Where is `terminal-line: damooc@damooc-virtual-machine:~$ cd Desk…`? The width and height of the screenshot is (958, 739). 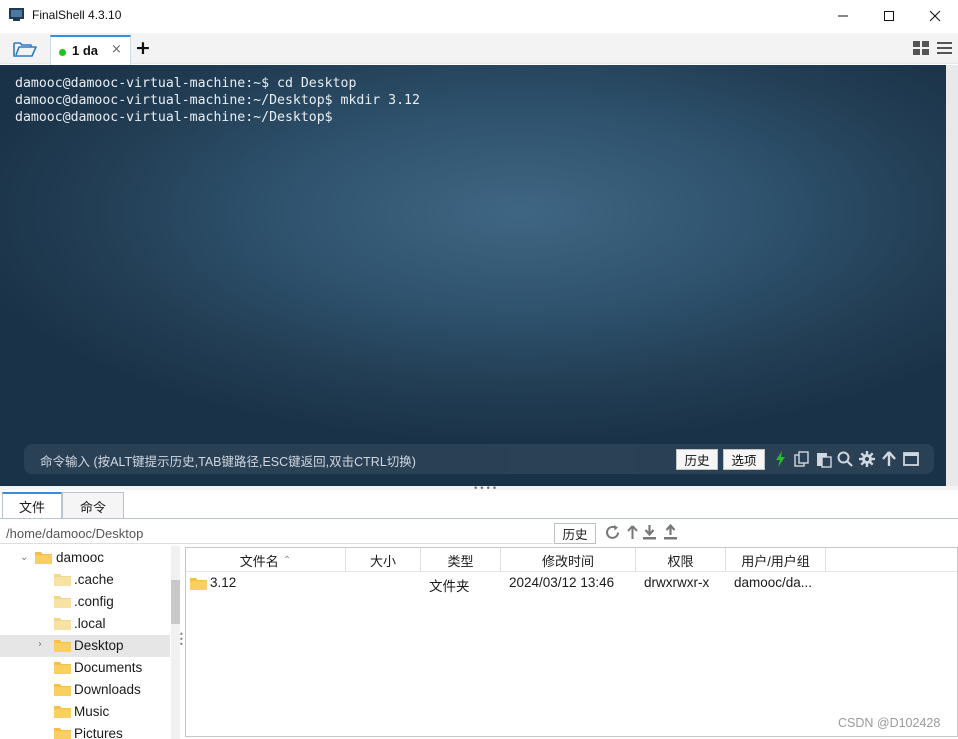 terminal-line: damooc@damooc-virtual-machine:~$ cd Desk… is located at coordinates (186, 83).